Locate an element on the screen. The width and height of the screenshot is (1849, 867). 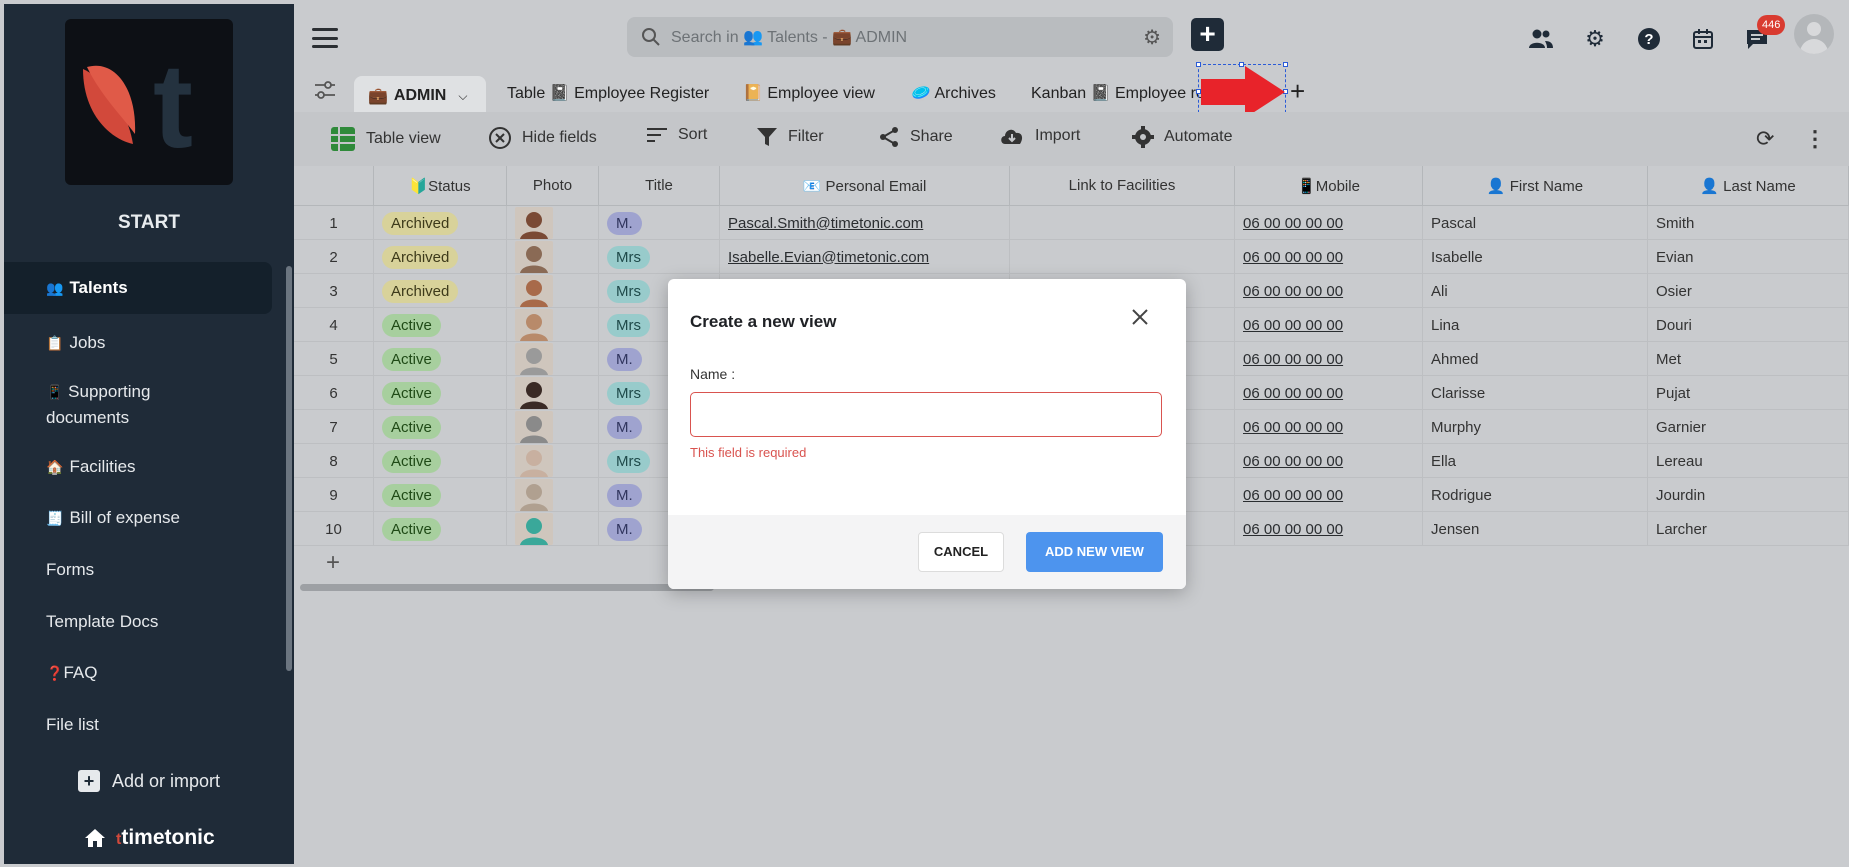
dialog-footer: CANCEL ADD NEW VIEW is located at coordinates (927, 552).